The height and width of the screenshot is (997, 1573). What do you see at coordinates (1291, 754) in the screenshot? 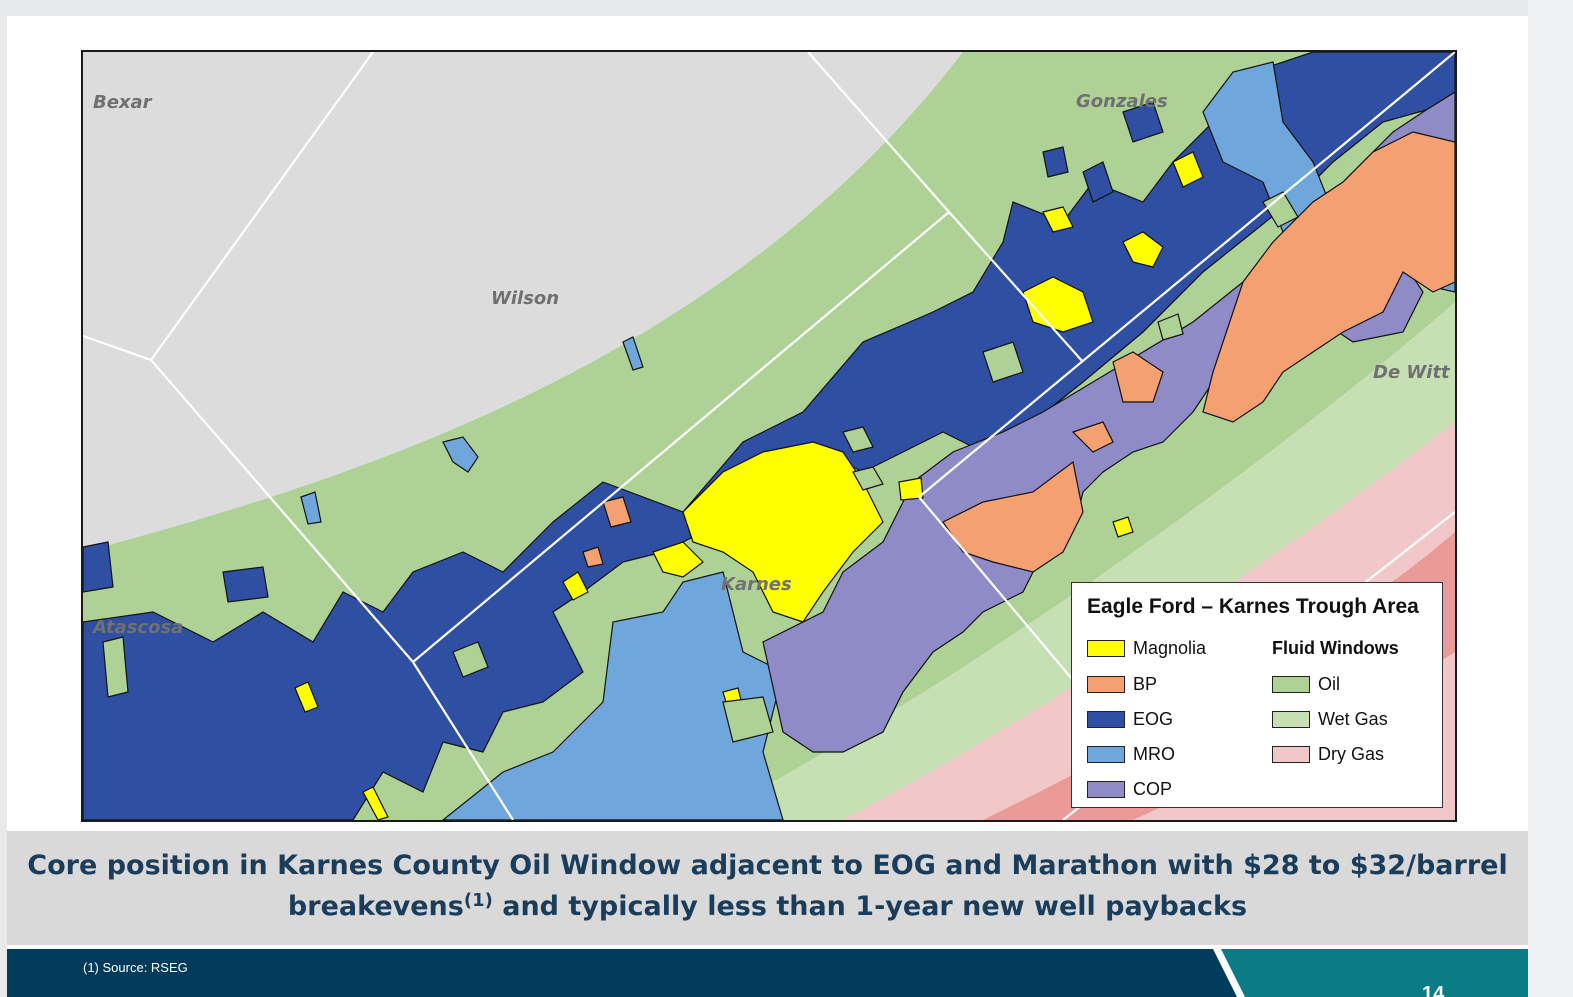
I see `legend-swatch-dry-gas` at bounding box center [1291, 754].